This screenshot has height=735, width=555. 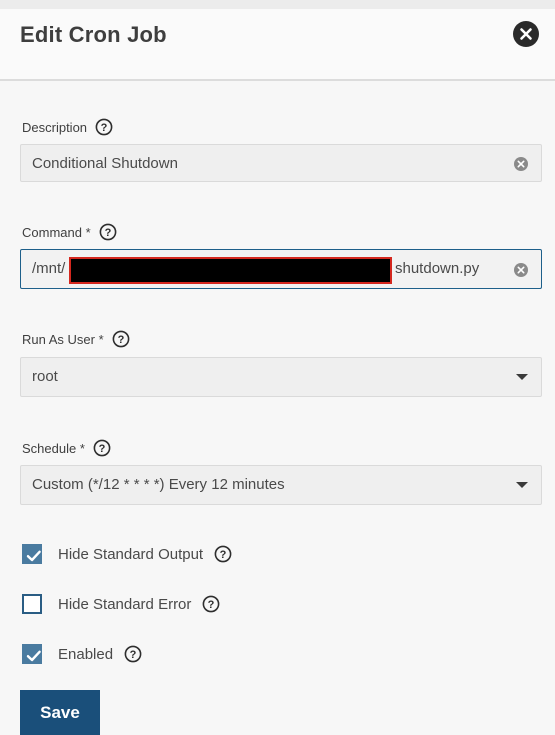 What do you see at coordinates (93, 34) in the screenshot?
I see `dialog-title: Edit Cron Job` at bounding box center [93, 34].